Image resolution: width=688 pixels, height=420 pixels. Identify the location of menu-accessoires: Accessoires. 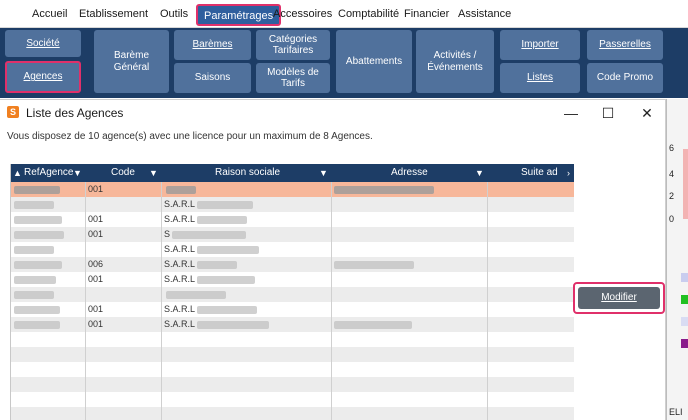
(302, 14).